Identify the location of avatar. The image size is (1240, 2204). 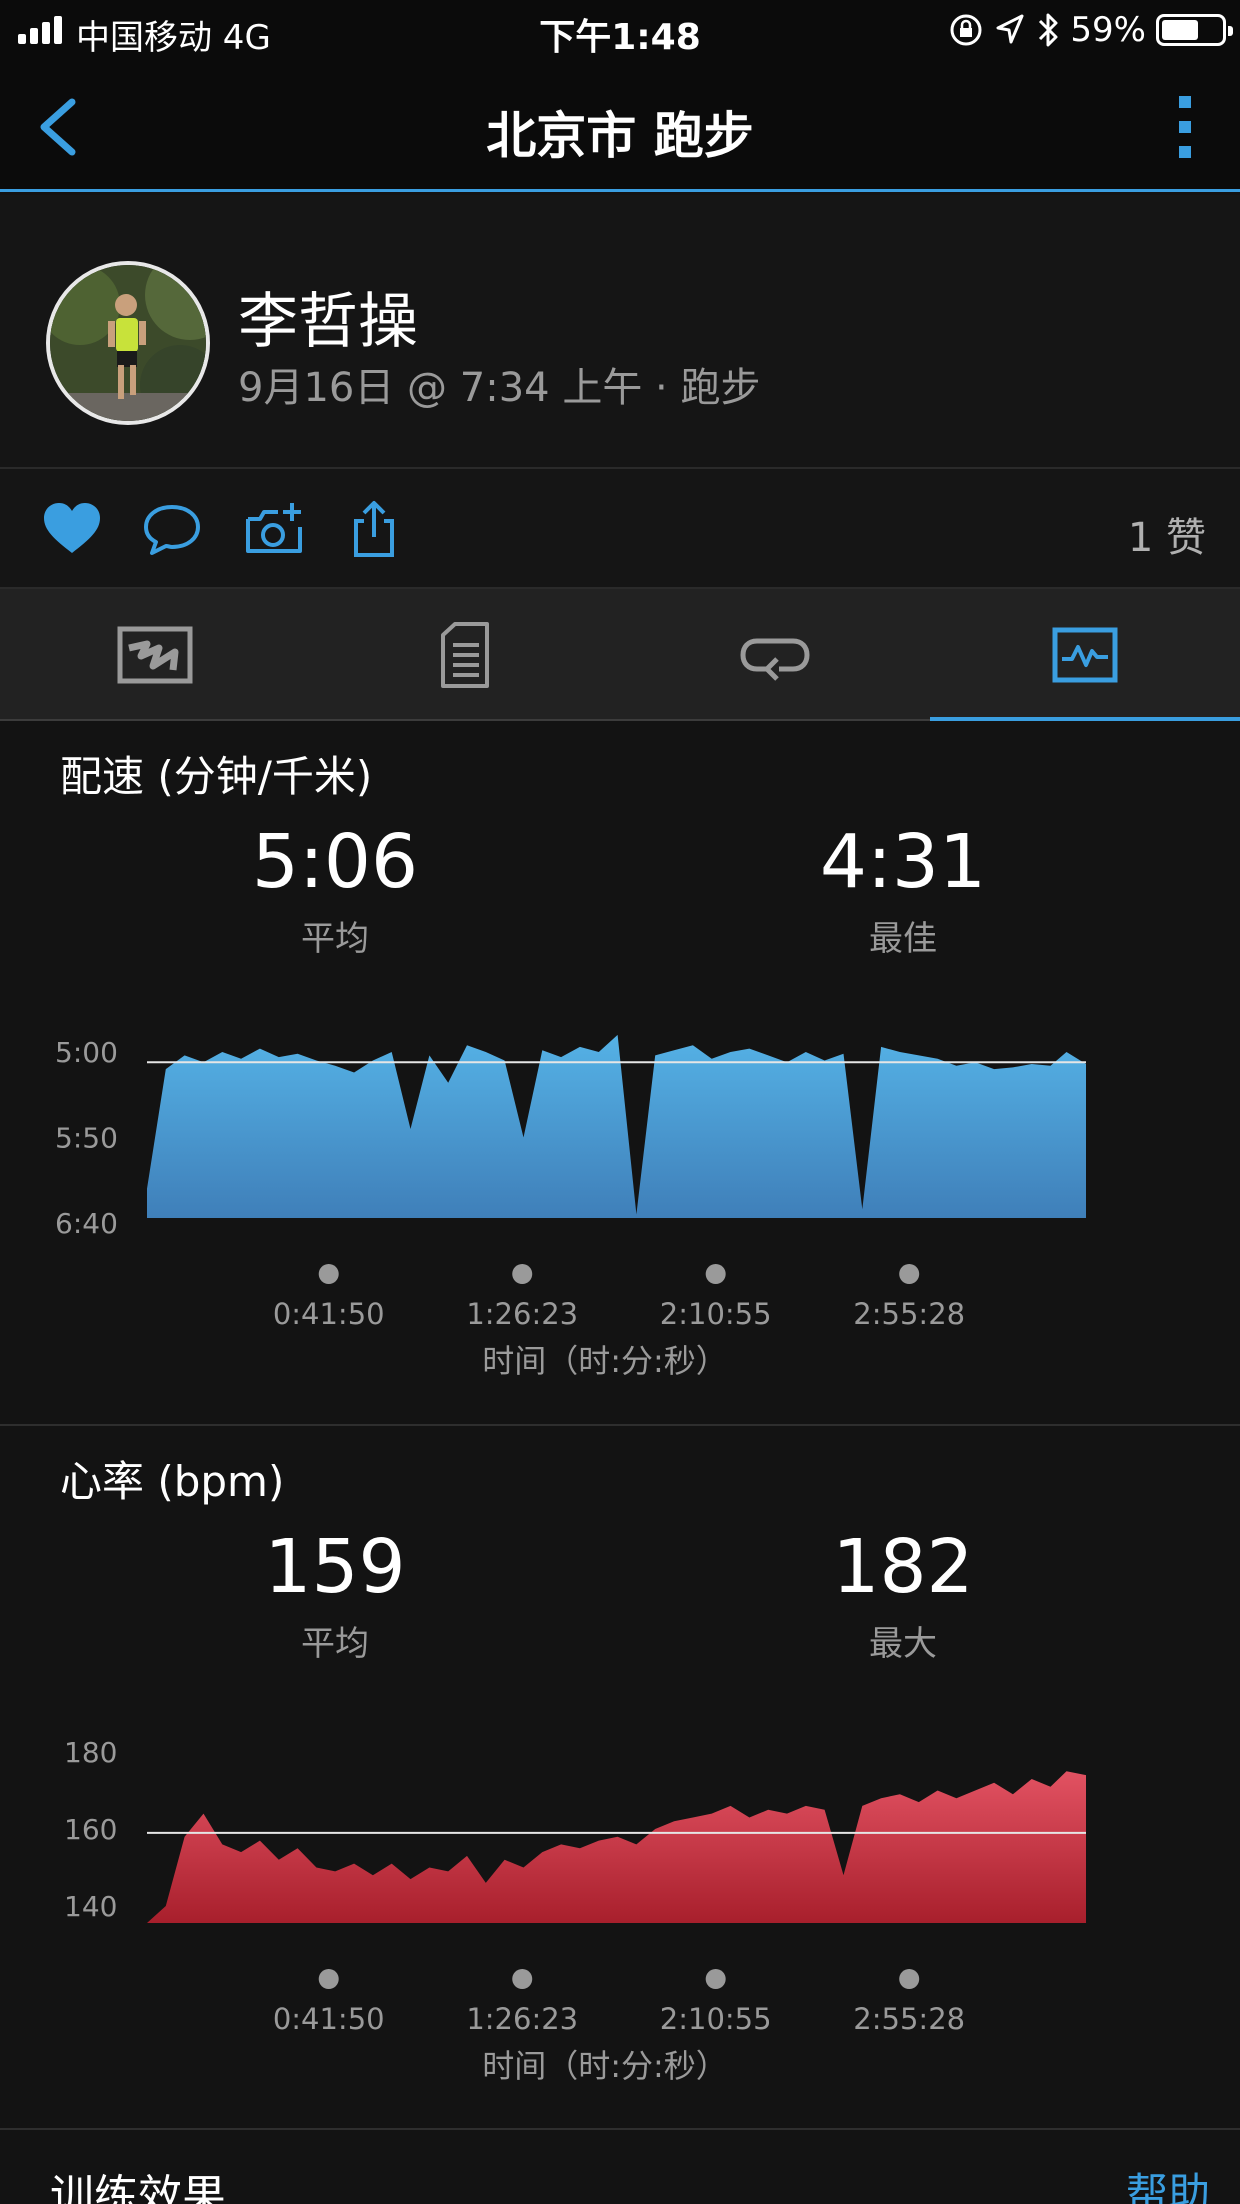
(128, 343).